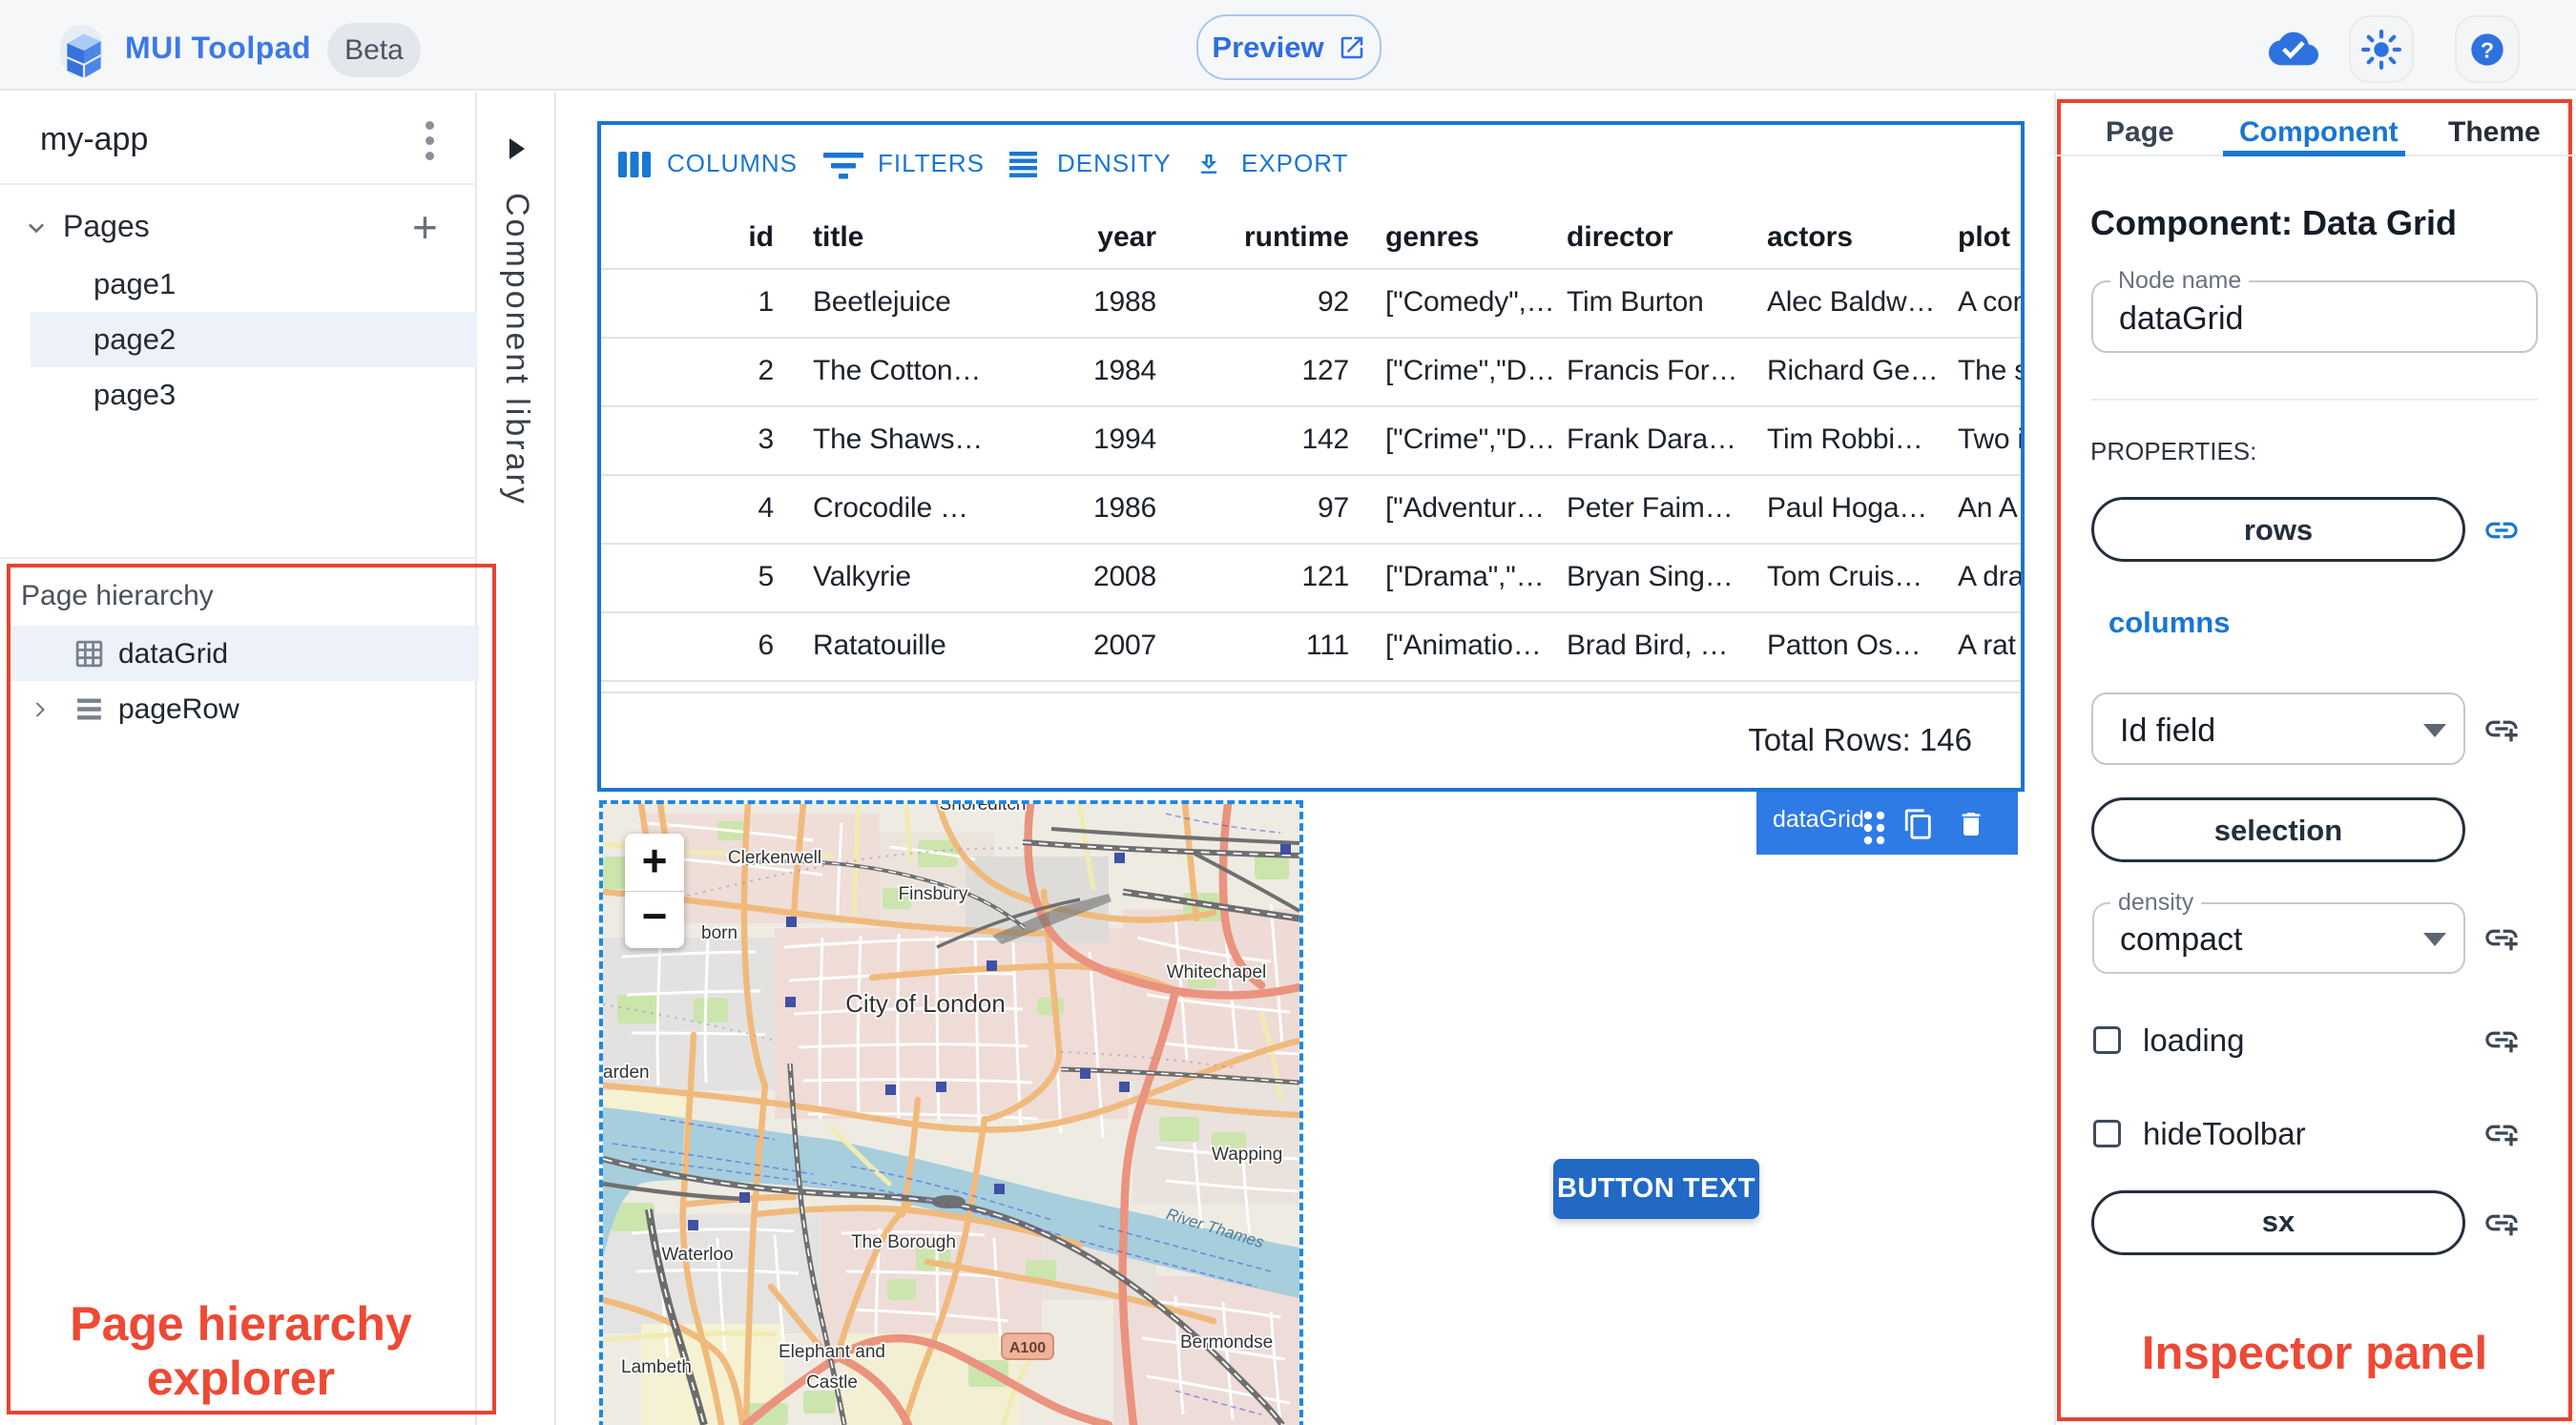  What do you see at coordinates (1027, 1348) in the screenshot?
I see `svg-text: A100` at bounding box center [1027, 1348].